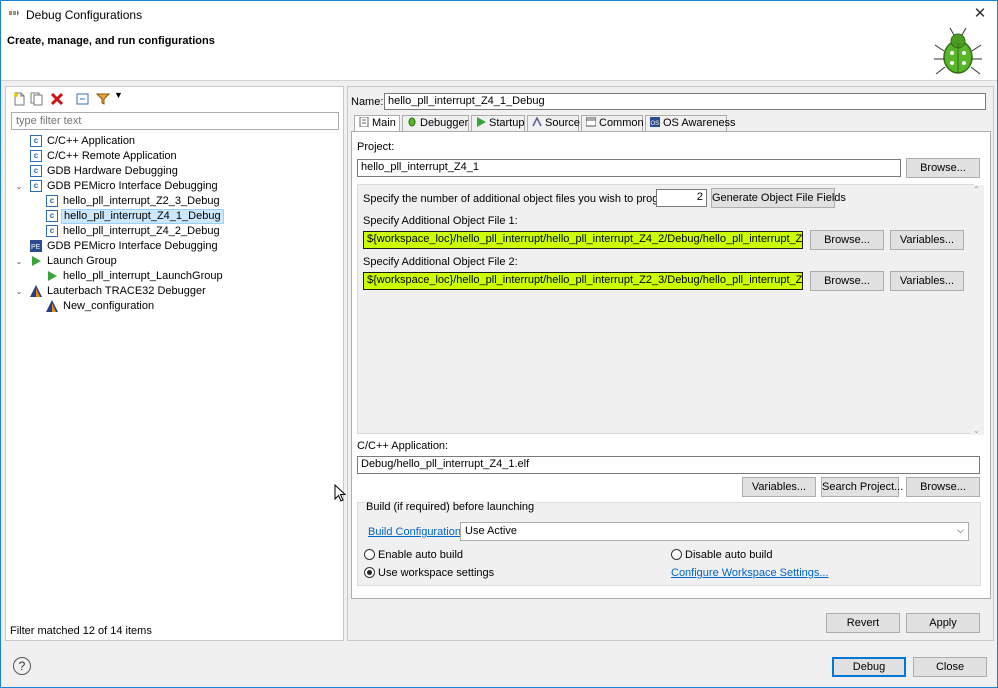  Describe the element at coordinates (591, 122) in the screenshot. I see `common-icon` at that location.